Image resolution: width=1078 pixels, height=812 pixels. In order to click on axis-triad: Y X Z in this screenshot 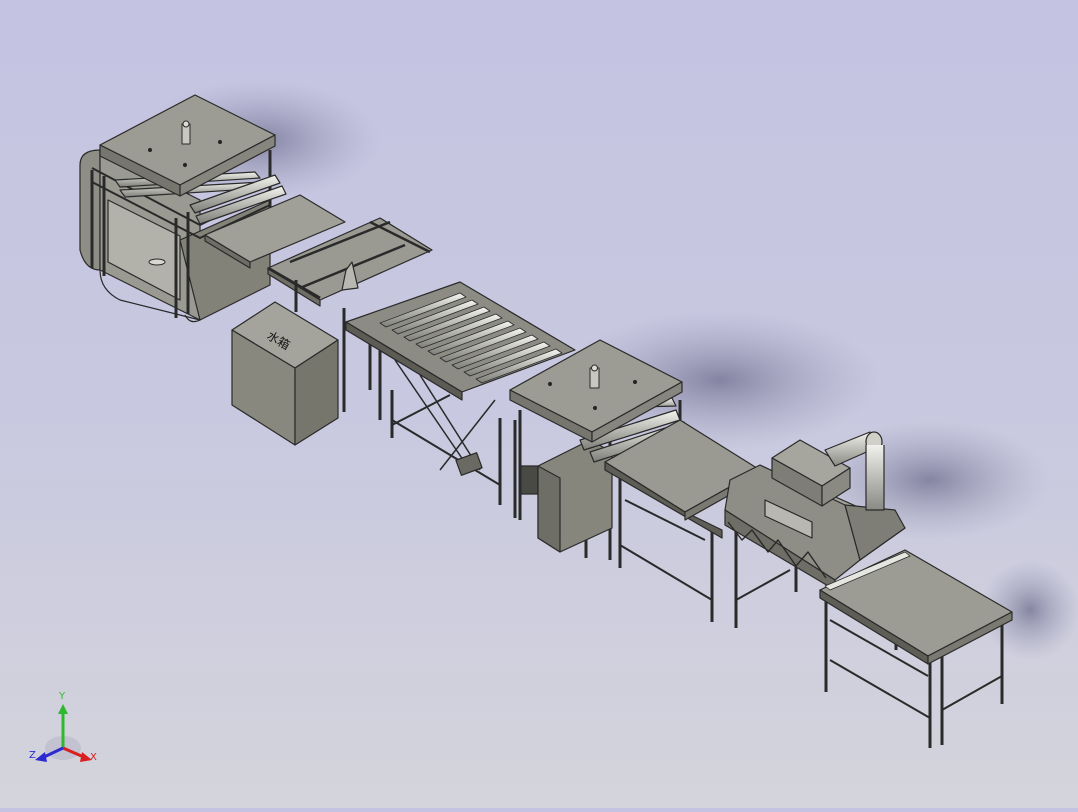, I will do `click(65, 732)`.